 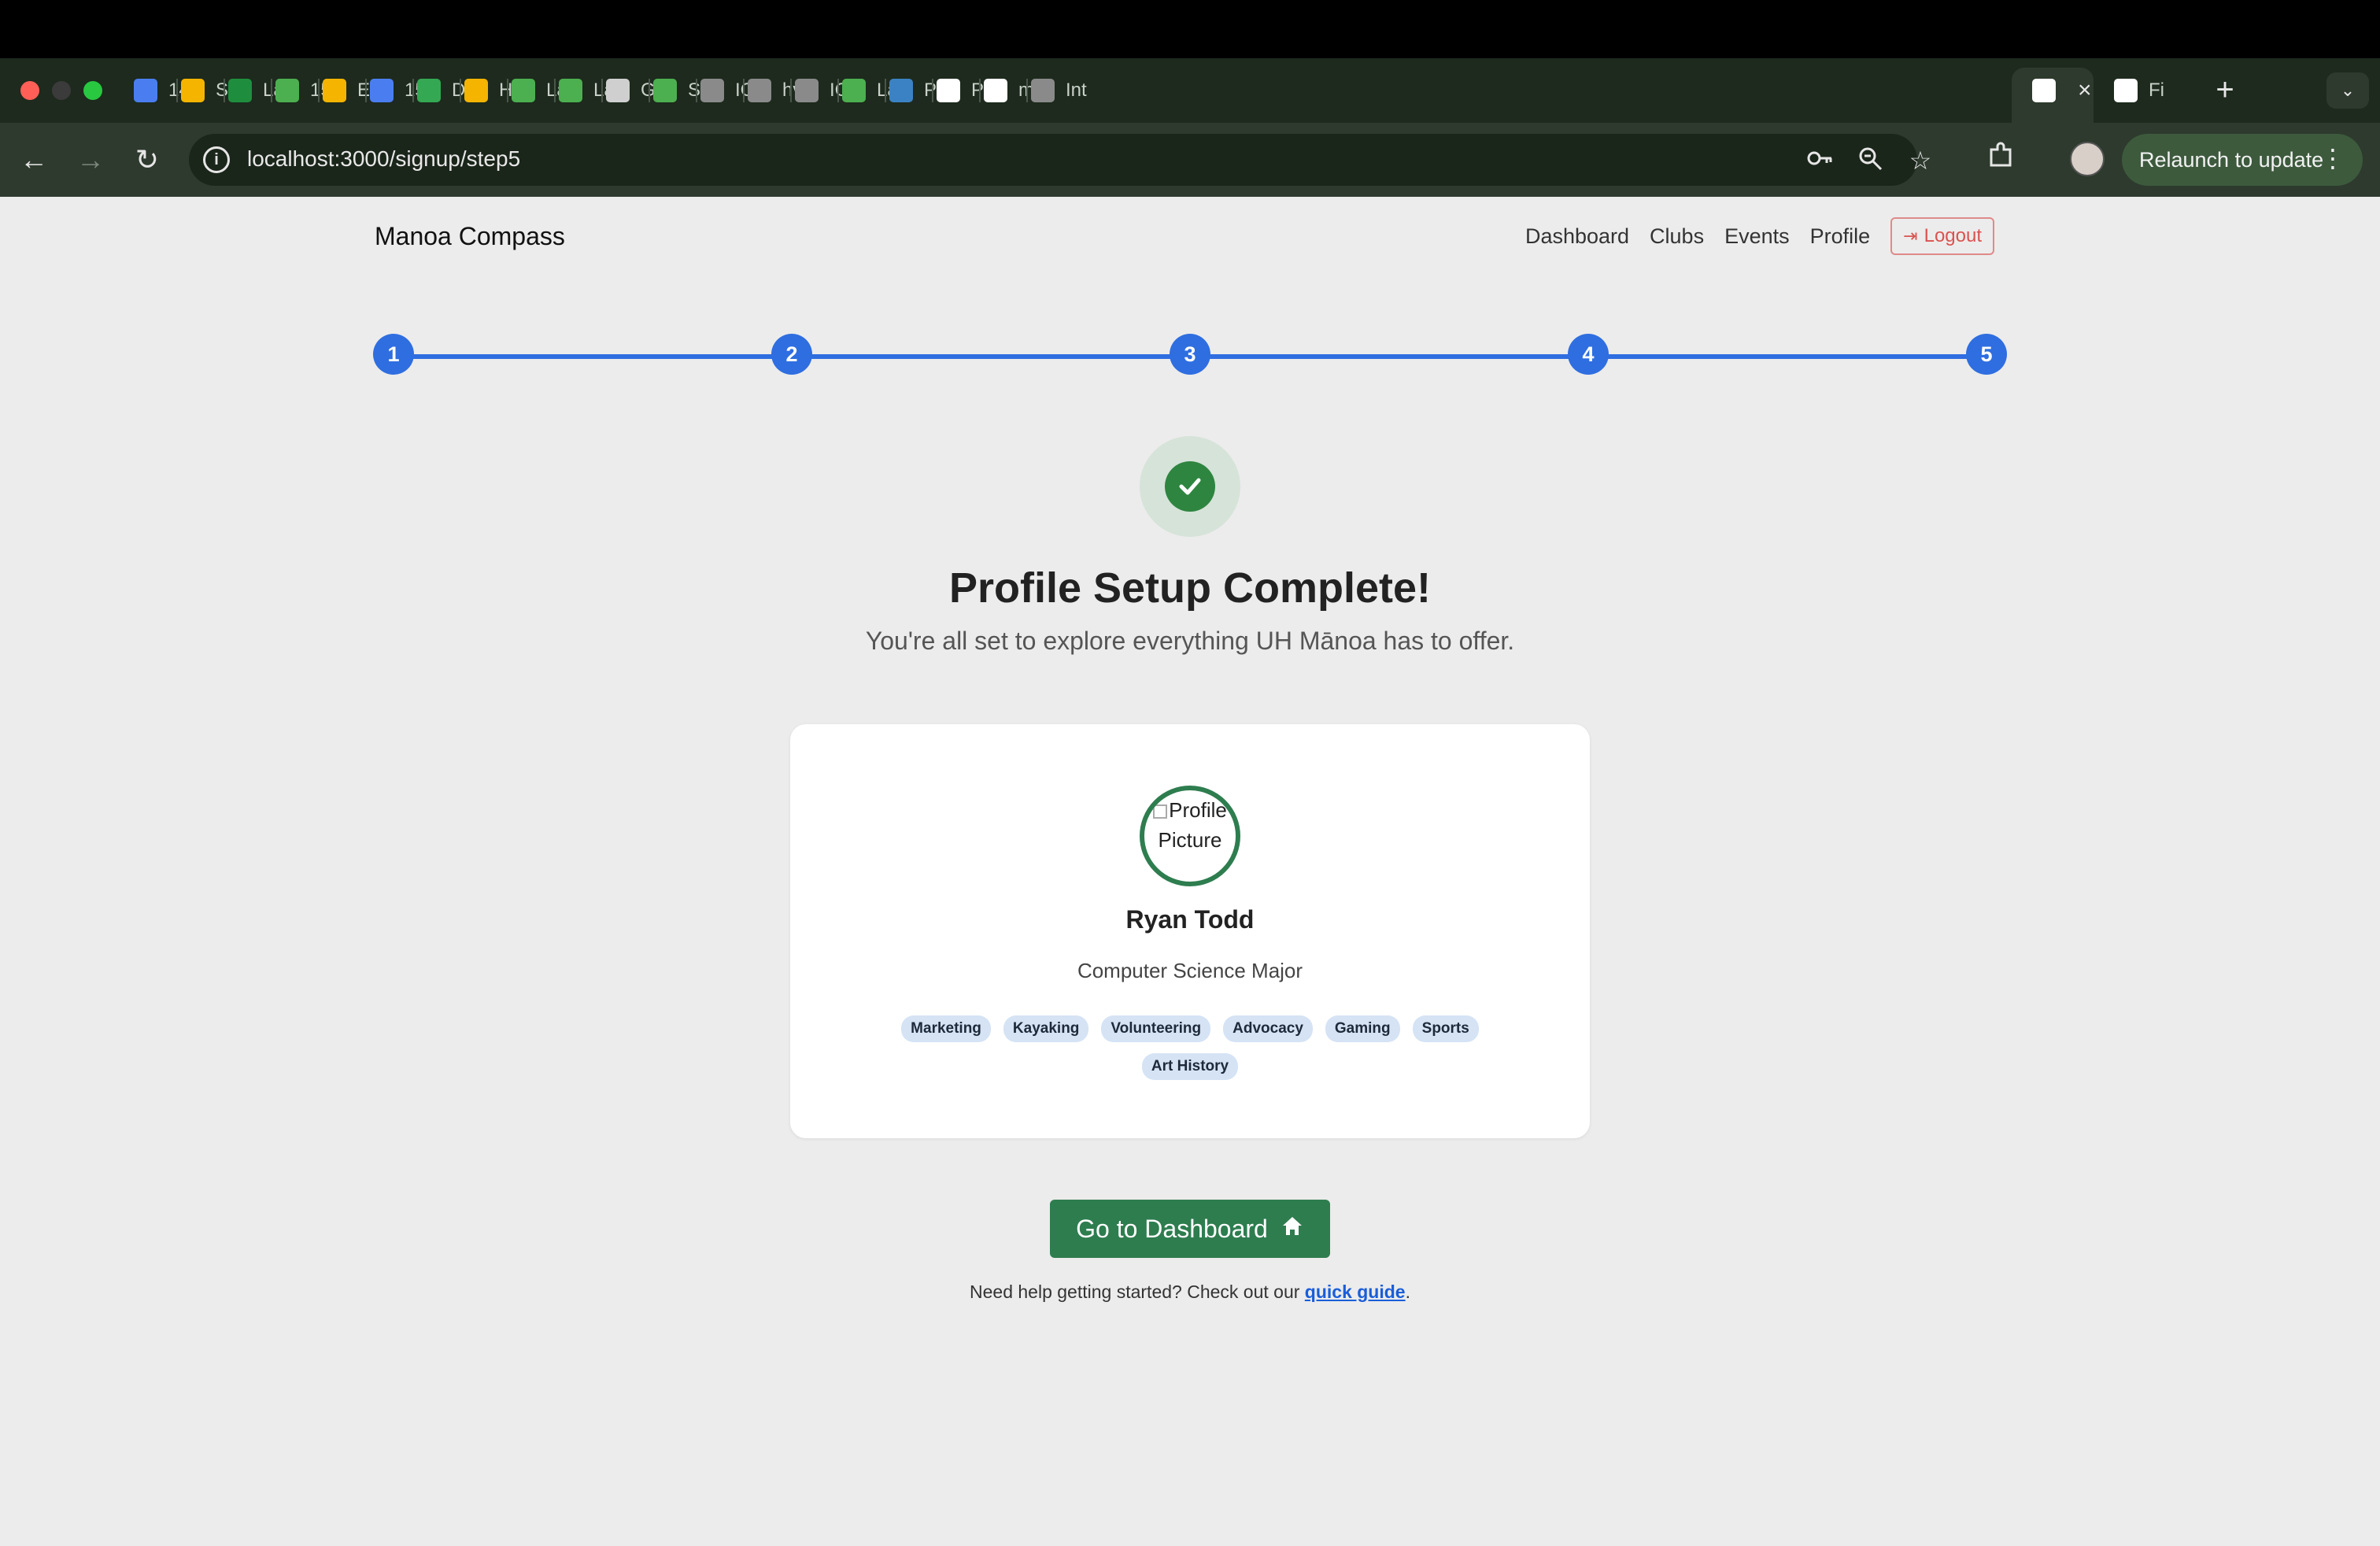 I want to click on help-suffix: ., so click(x=1407, y=1292).